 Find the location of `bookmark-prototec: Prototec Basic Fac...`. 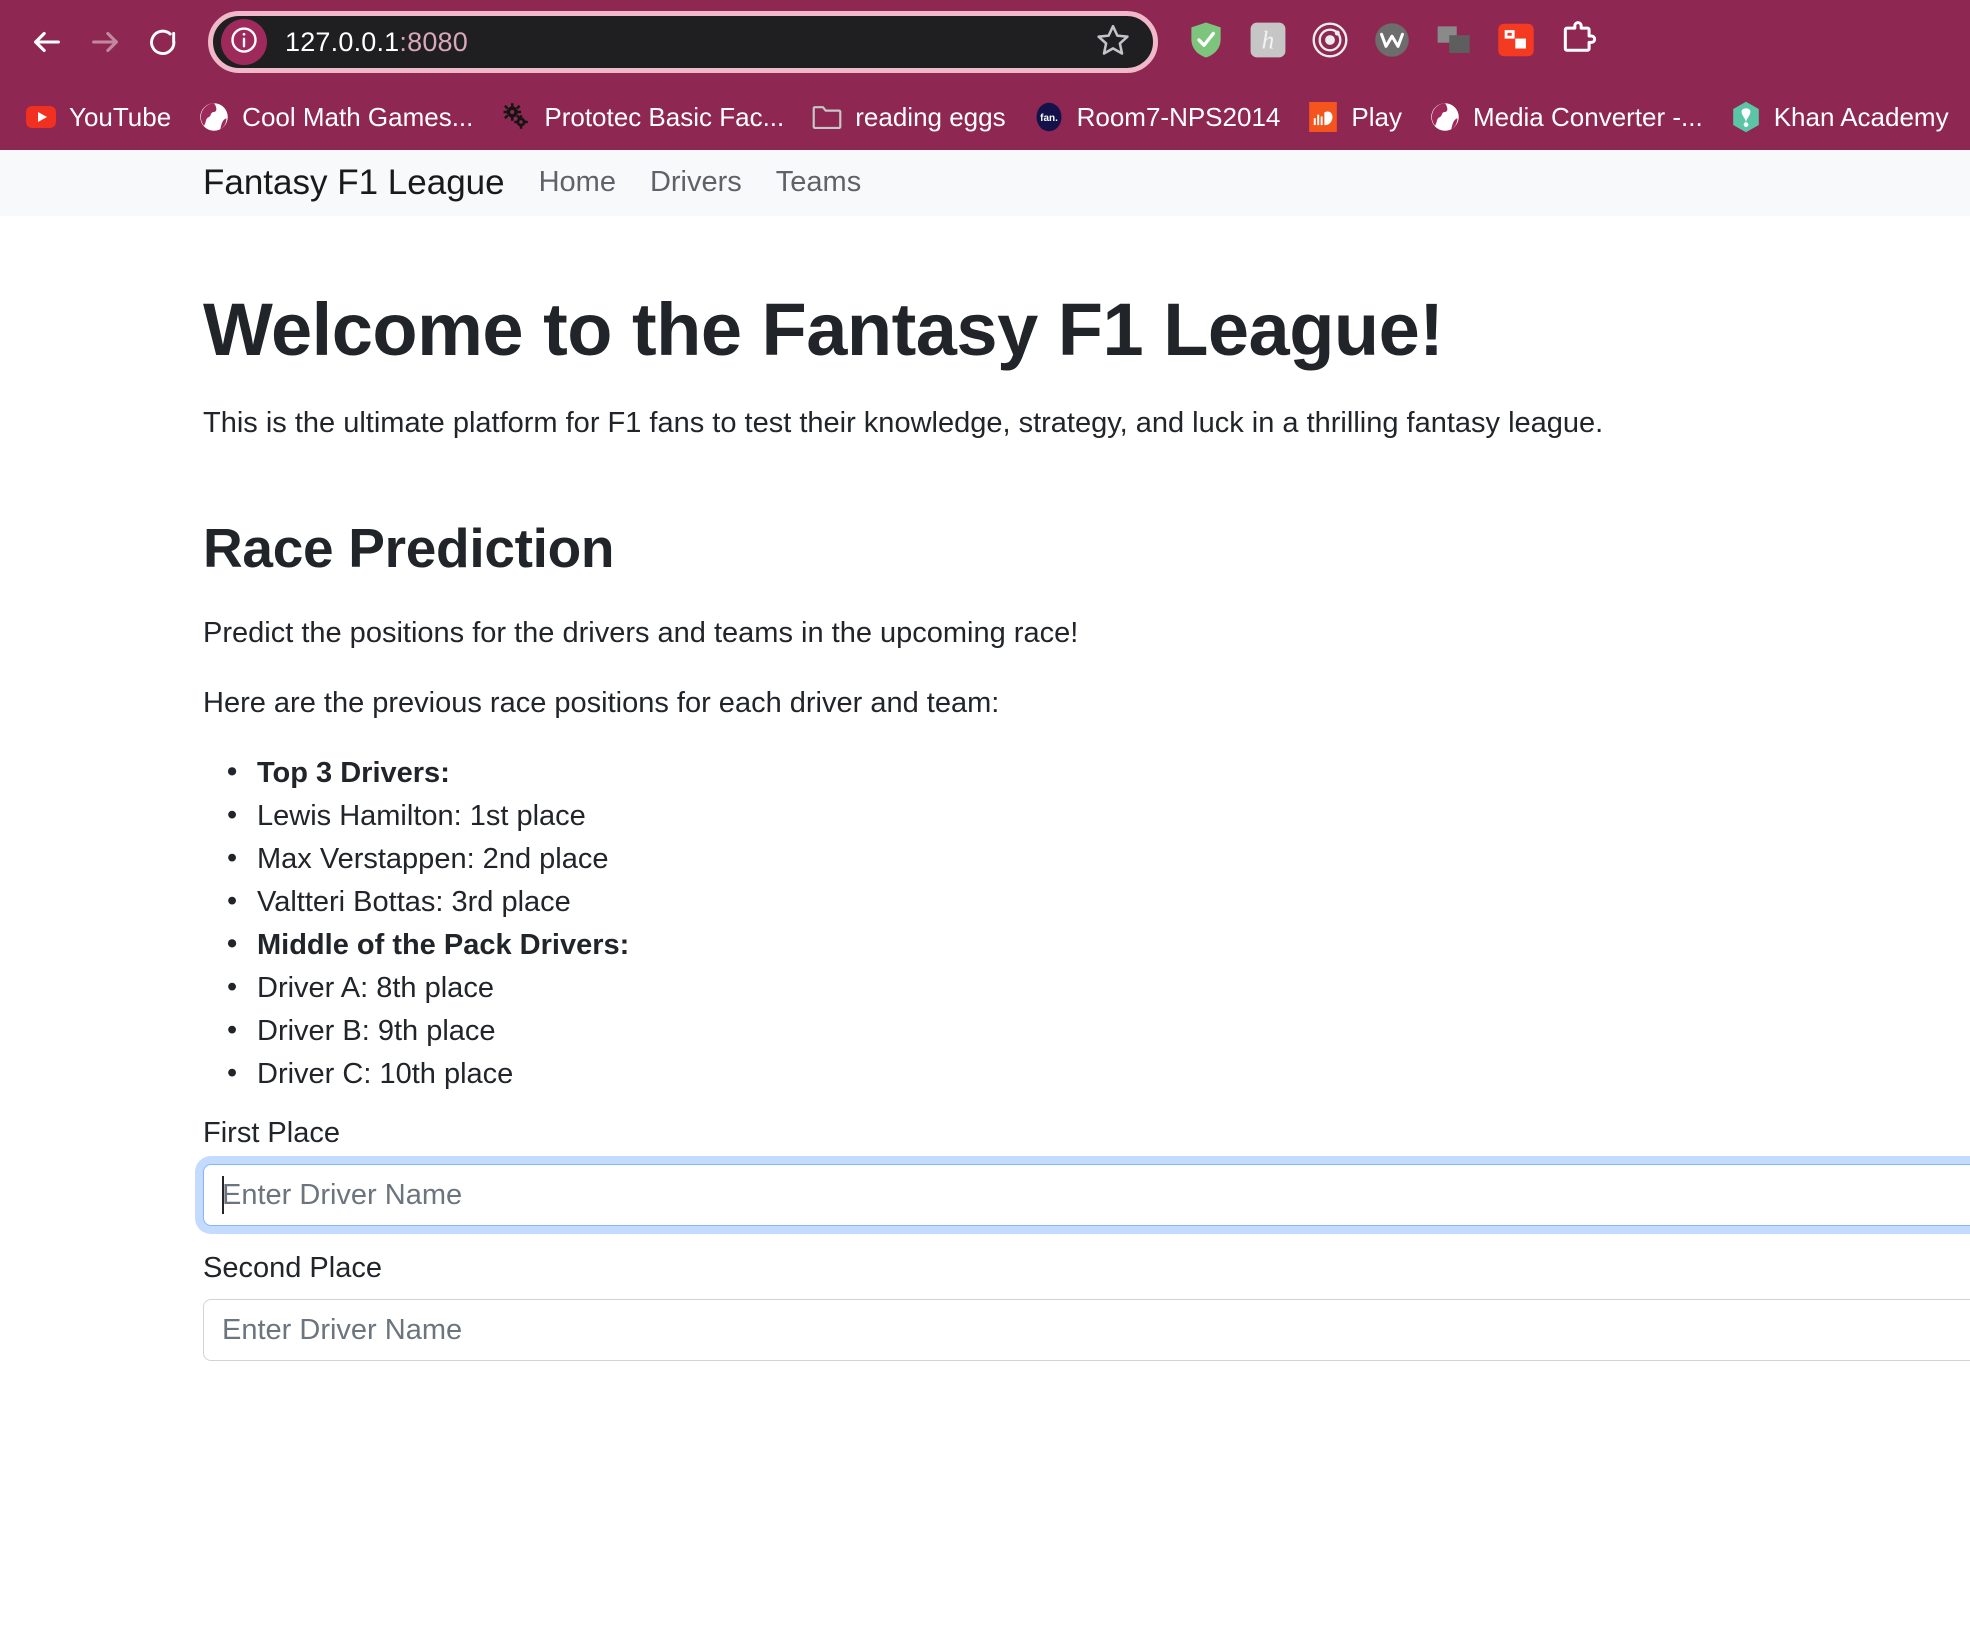

bookmark-prototec: Prototec Basic Fac... is located at coordinates (642, 117).